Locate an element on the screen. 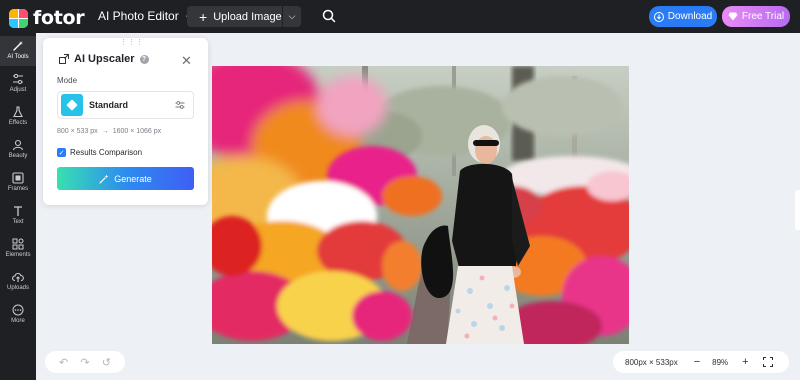 This screenshot has height=380, width=800. close-icon: ✕ is located at coordinates (186, 61).